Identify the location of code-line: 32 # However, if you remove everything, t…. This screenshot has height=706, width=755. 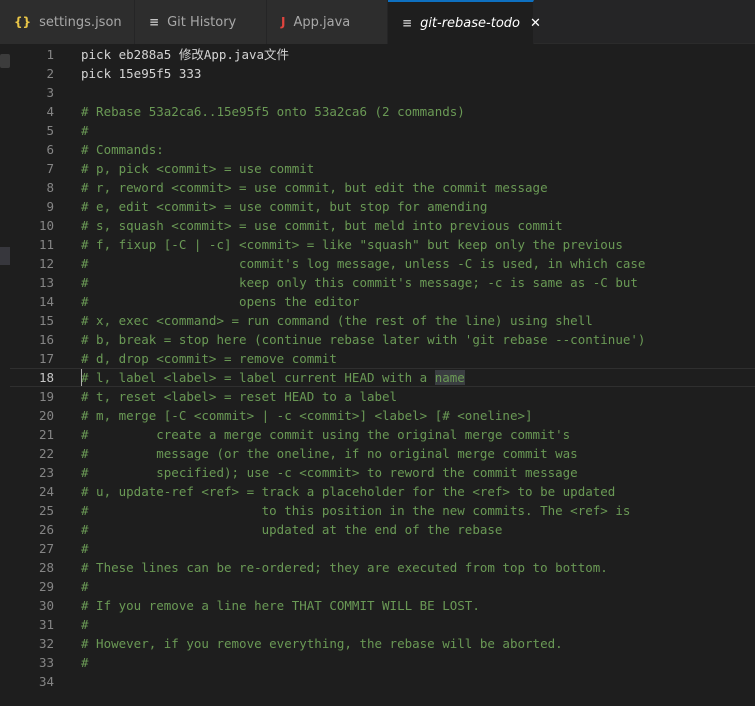
(382, 643).